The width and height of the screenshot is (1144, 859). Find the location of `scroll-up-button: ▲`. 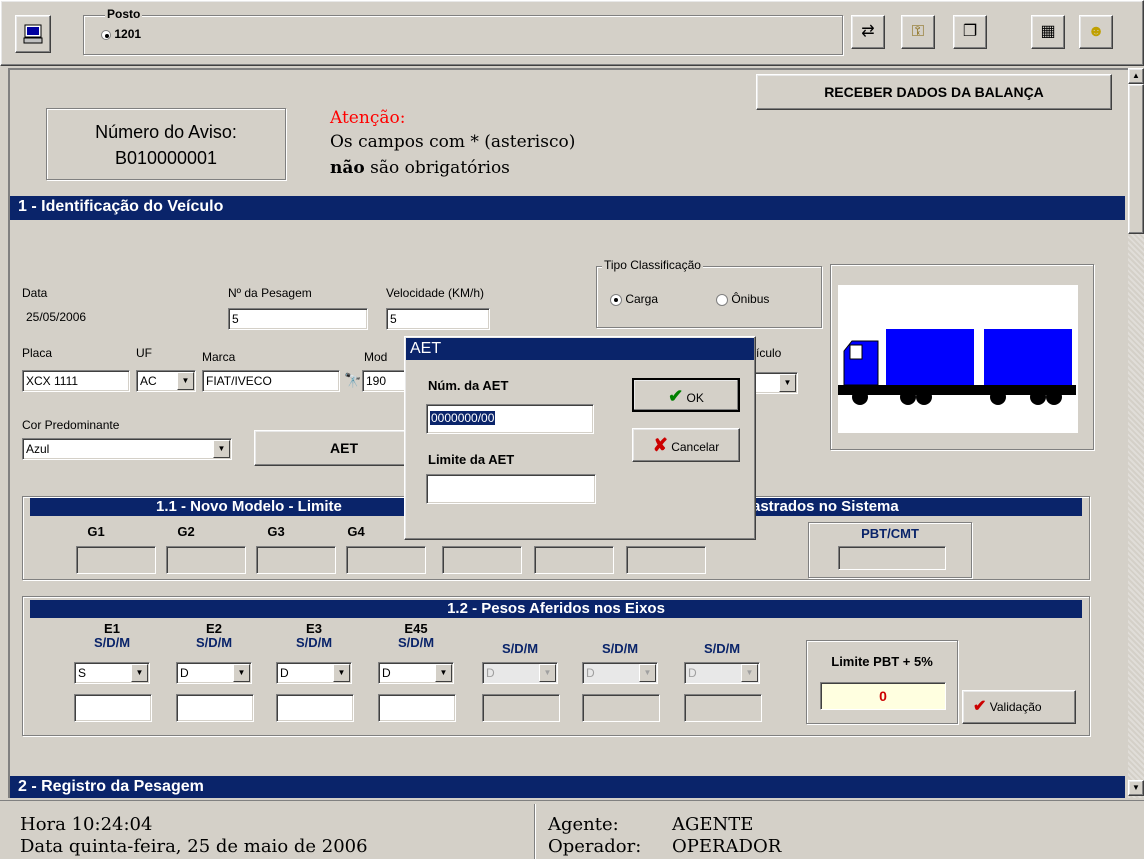

scroll-up-button: ▲ is located at coordinates (1136, 76).